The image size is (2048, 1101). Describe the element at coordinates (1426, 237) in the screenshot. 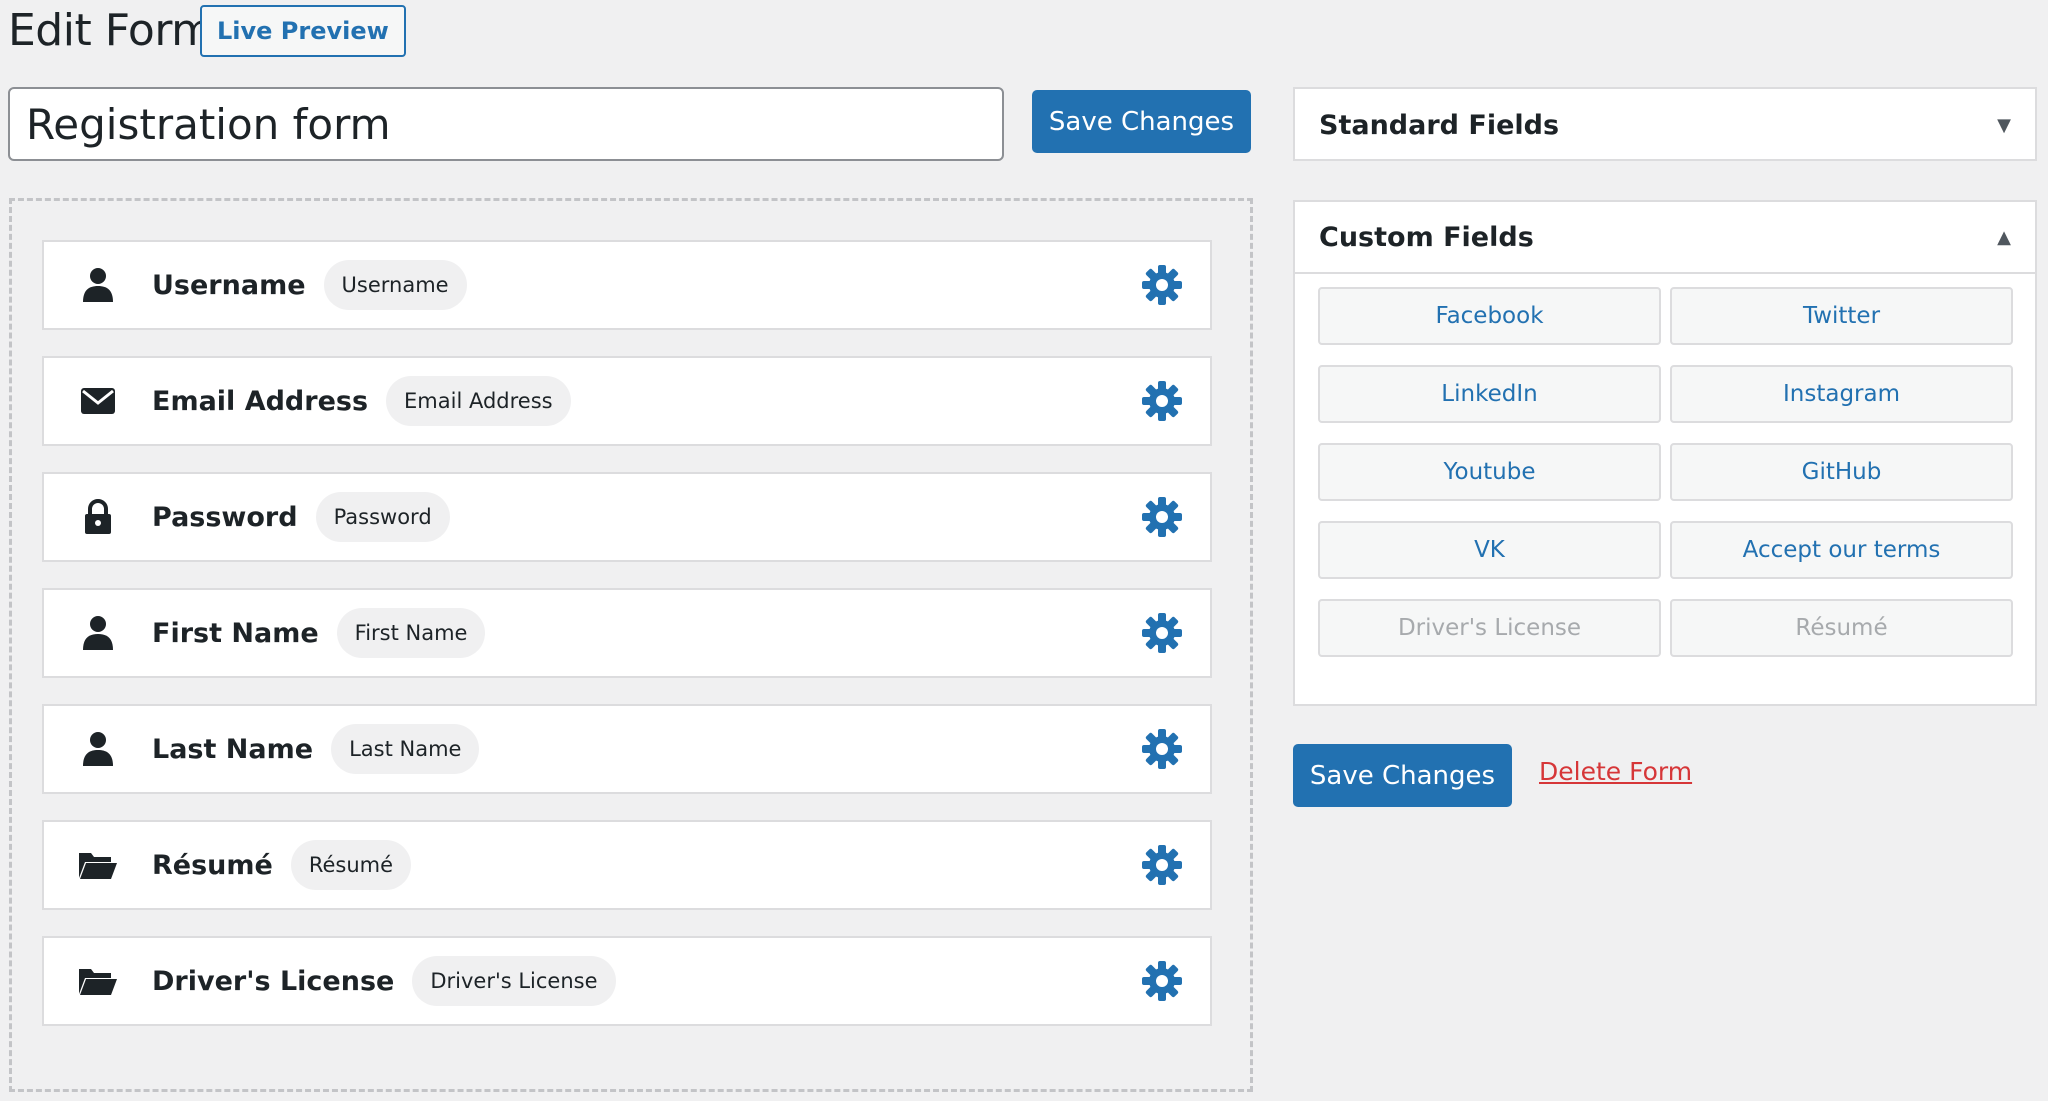

I see `panel-title: Custom Fields` at that location.